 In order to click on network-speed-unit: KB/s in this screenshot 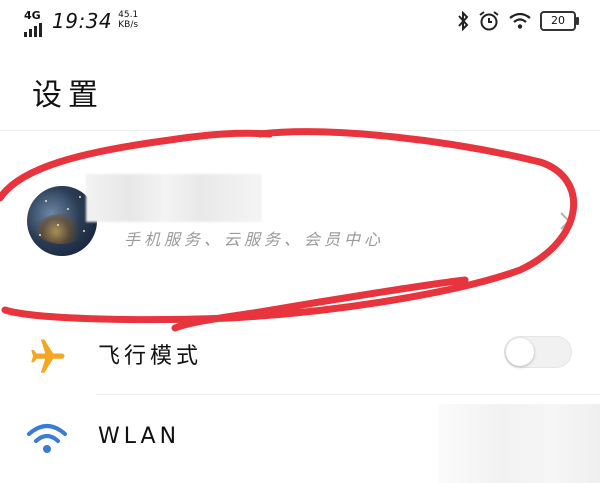, I will do `click(128, 25)`.